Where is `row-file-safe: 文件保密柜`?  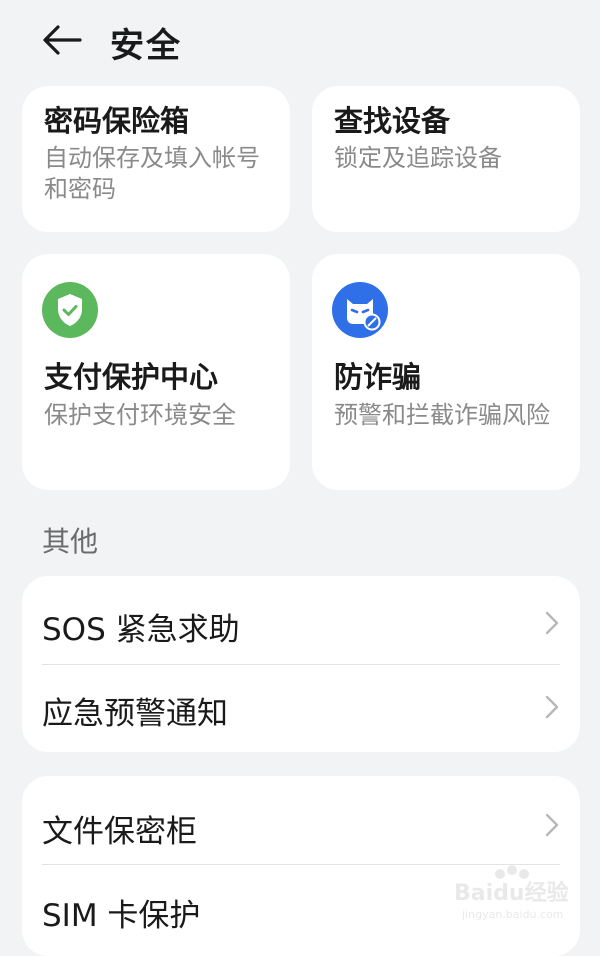
row-file-safe: 文件保密柜 is located at coordinates (301, 824).